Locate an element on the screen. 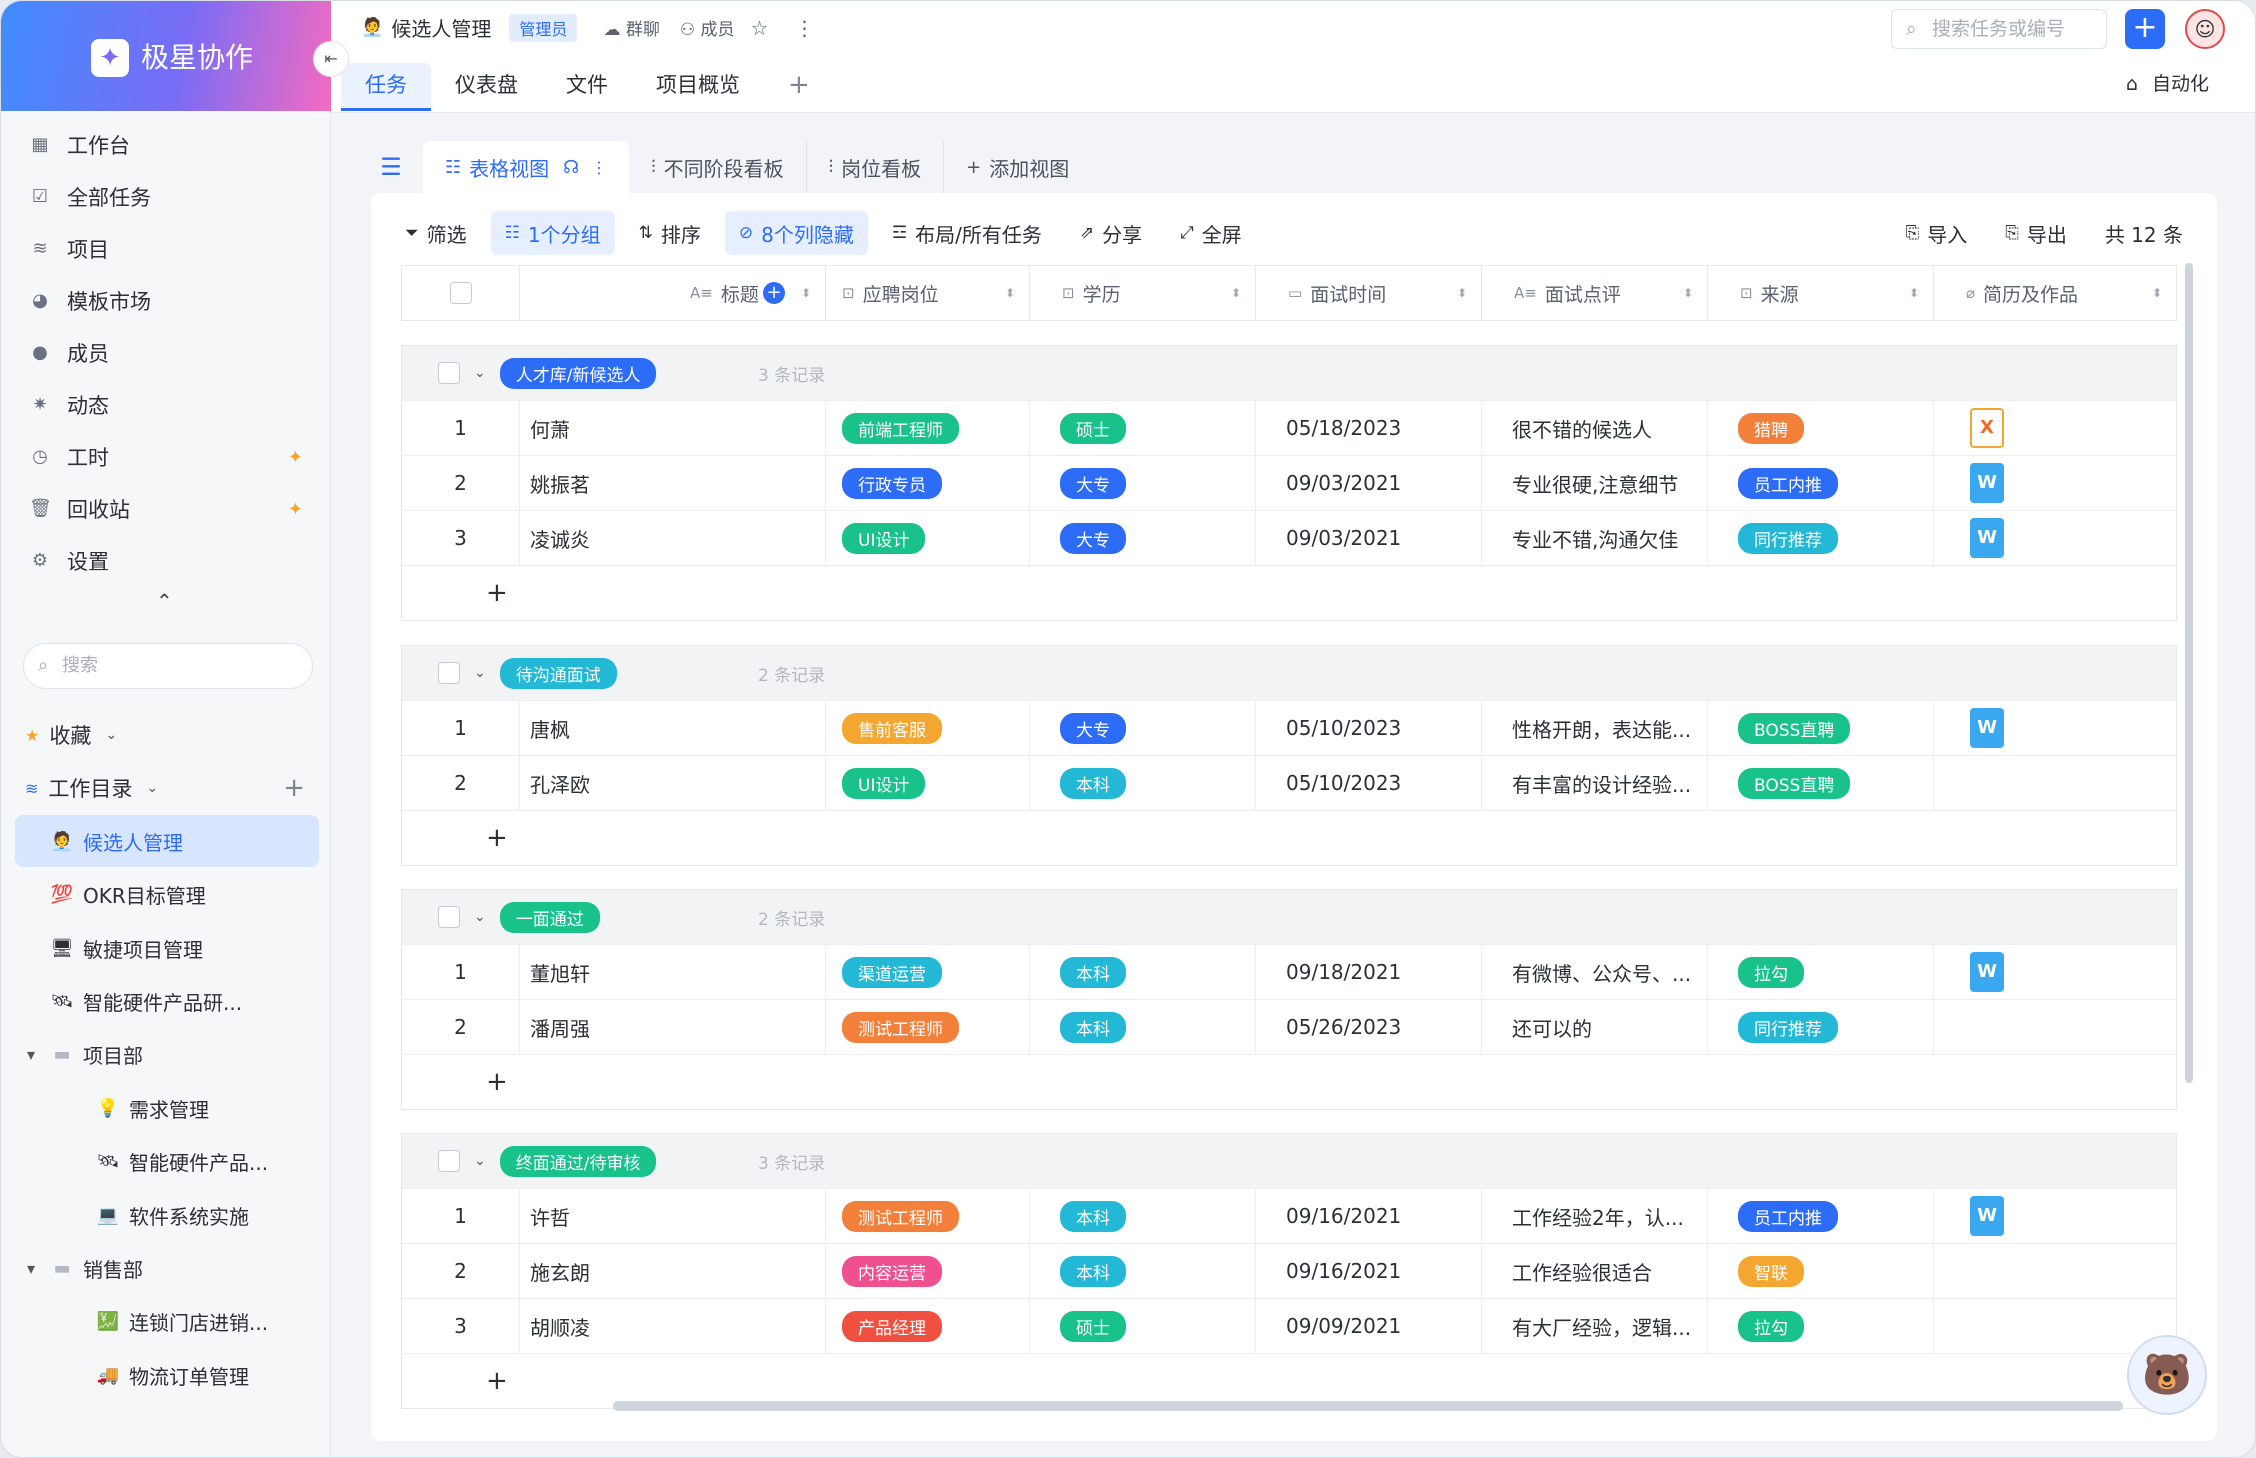 Image resolution: width=2256 pixels, height=1458 pixels. cell-interview-time: 05/26/2023 is located at coordinates (1369, 1027).